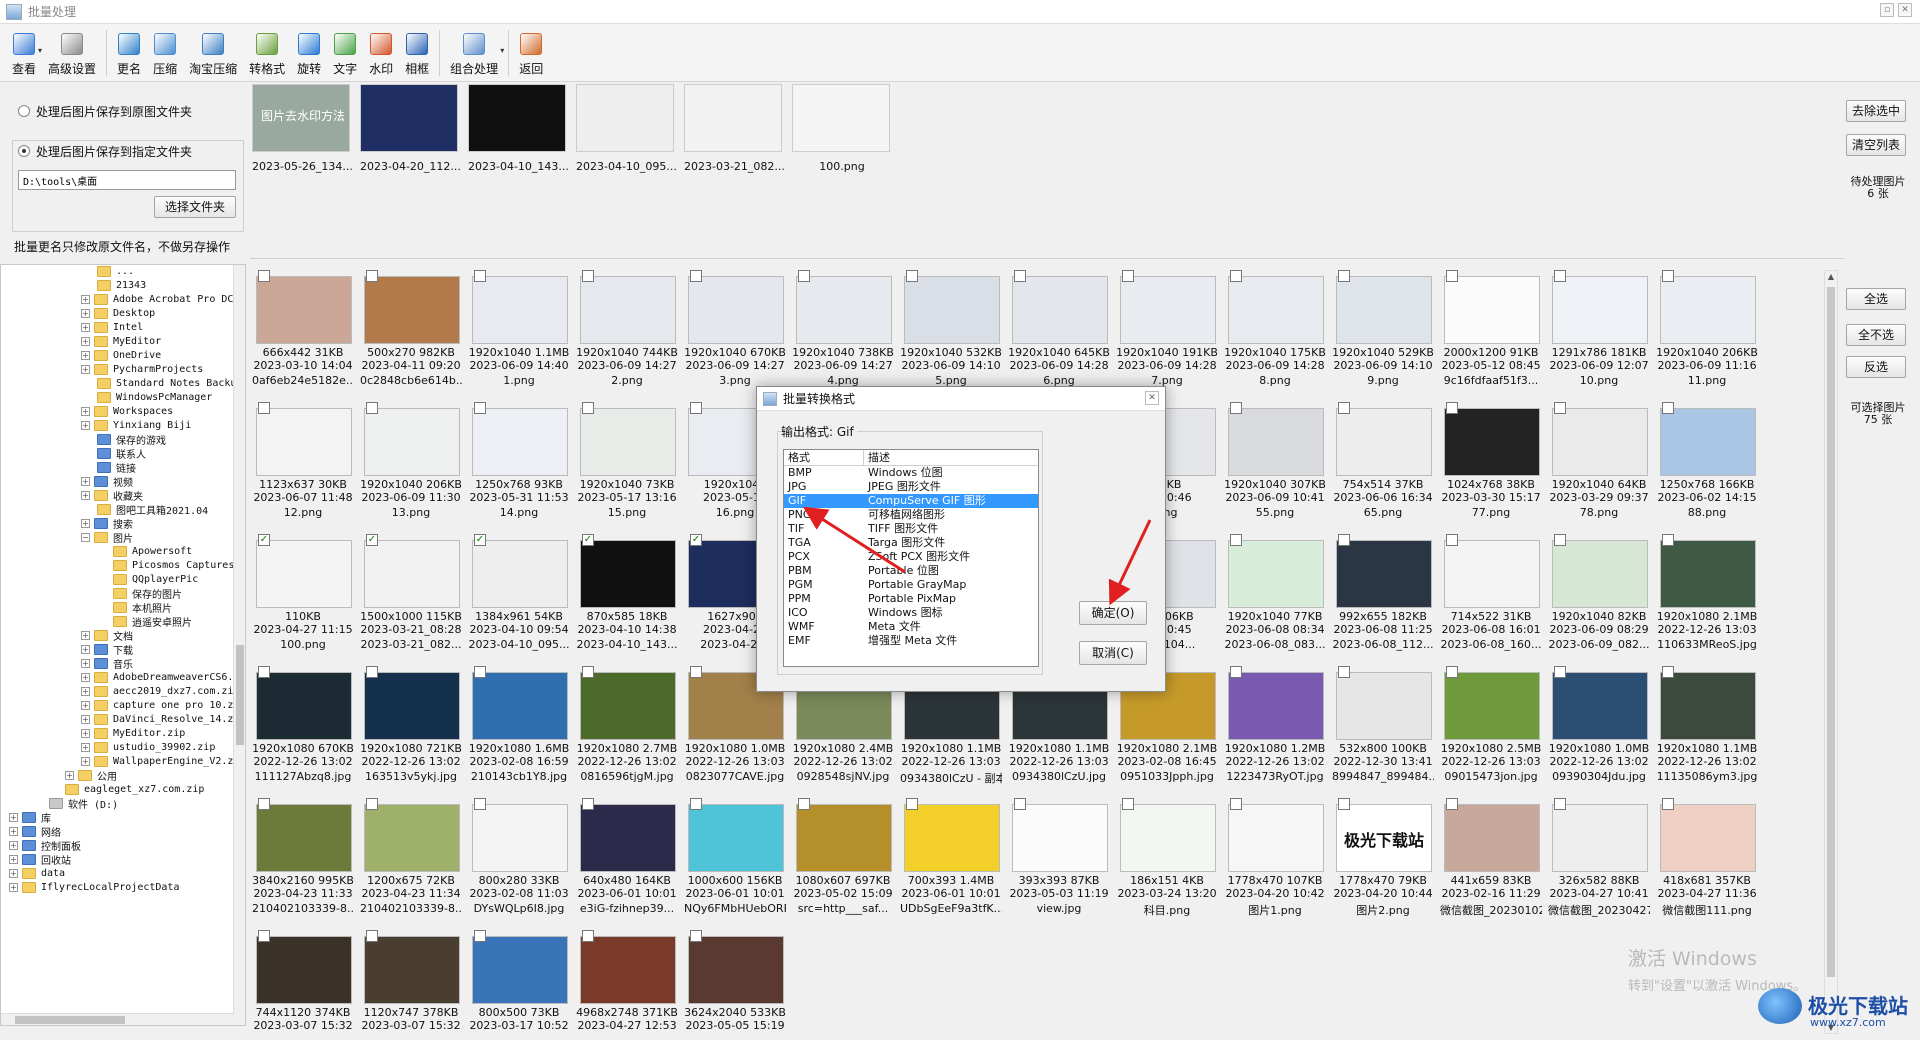 This screenshot has width=1920, height=1040. Describe the element at coordinates (1167, 859) in the screenshot. I see `image-cell: 186x151 4KB 2023-03-24 13:20 科目.png` at that location.